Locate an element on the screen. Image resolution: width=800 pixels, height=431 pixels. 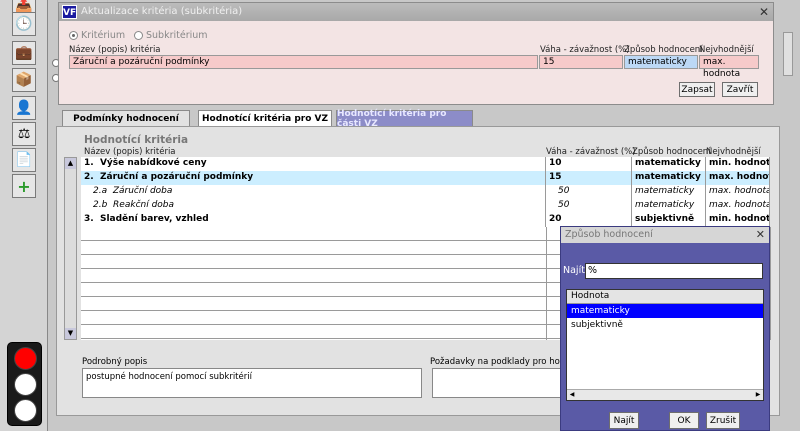
close-icon: ✕ is located at coordinates (764, 12).